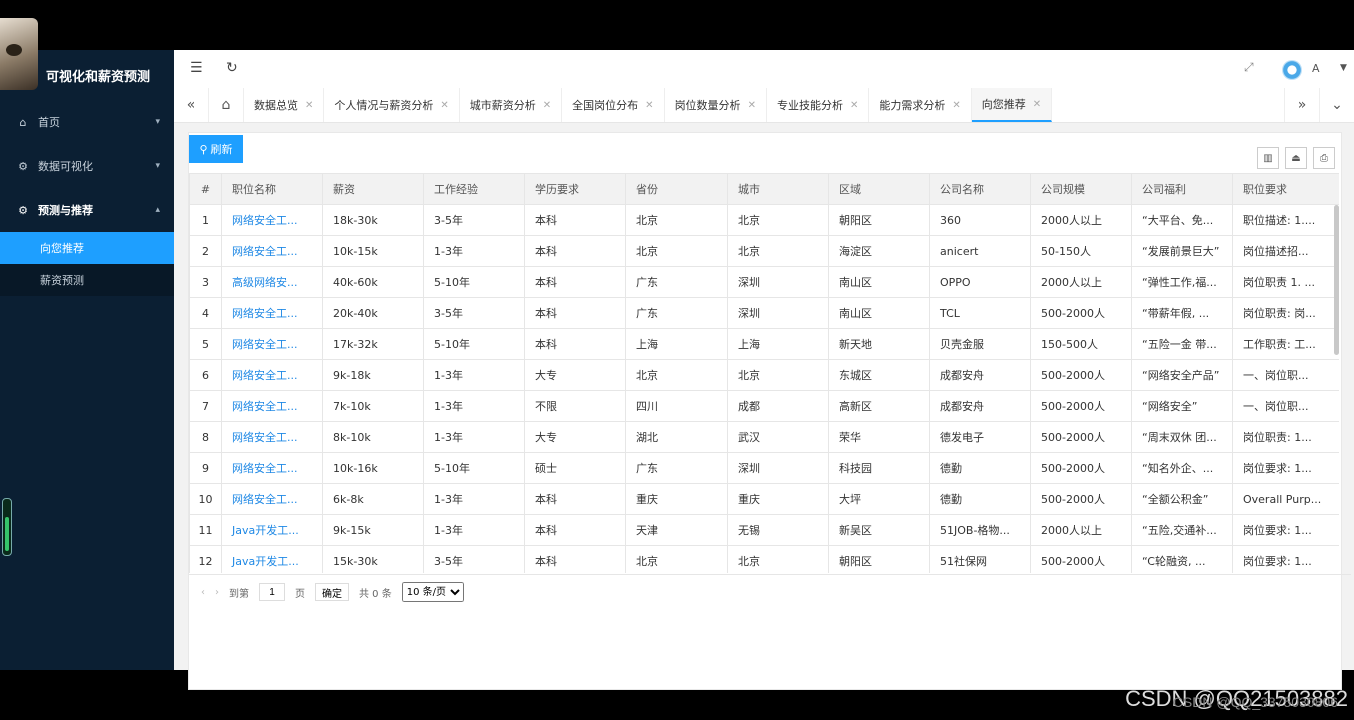 The width and height of the screenshot is (1354, 720). What do you see at coordinates (1249, 67) in the screenshot?
I see `fullscreen-icon: ⤢` at bounding box center [1249, 67].